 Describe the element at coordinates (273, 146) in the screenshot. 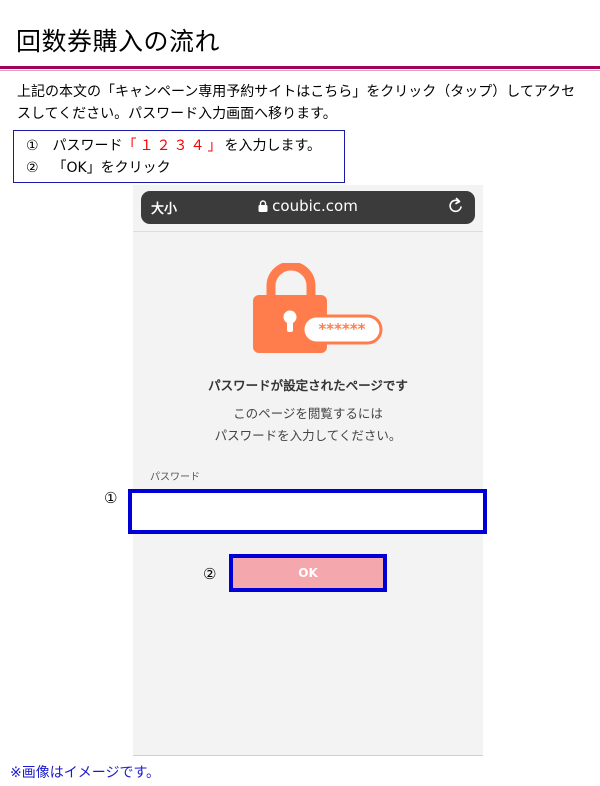

I see `step-1-suffix: を入力します。` at that location.